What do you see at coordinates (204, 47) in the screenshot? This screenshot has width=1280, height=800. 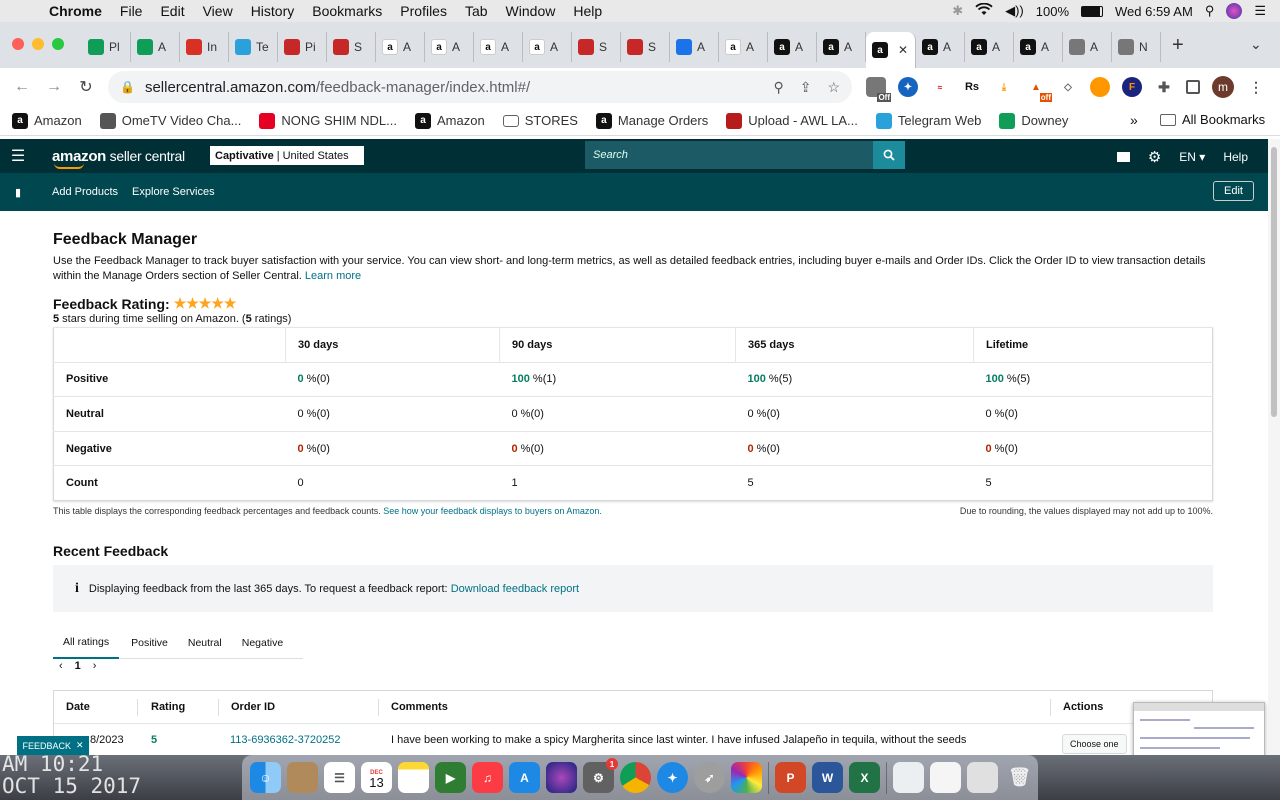 I see `browser-tab: In` at bounding box center [204, 47].